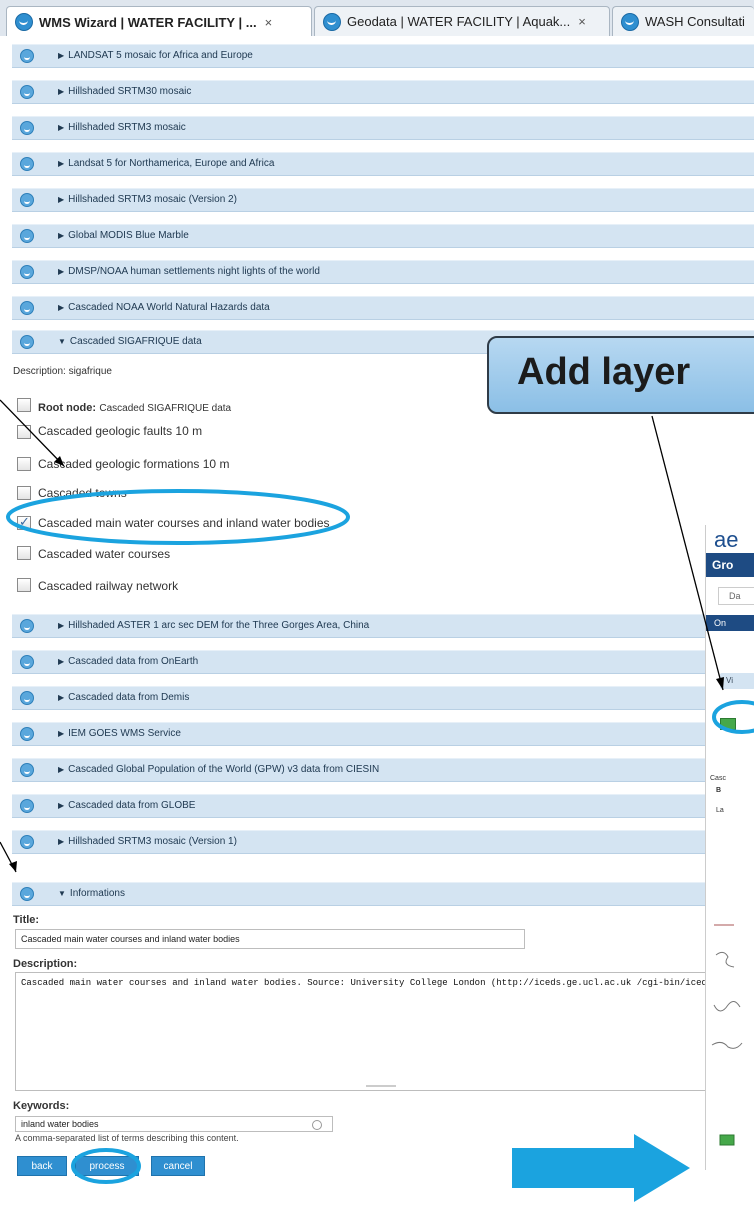  I want to click on layer-title: Hillshaded SRTM3 mosaic (Version 1), so click(152, 841).